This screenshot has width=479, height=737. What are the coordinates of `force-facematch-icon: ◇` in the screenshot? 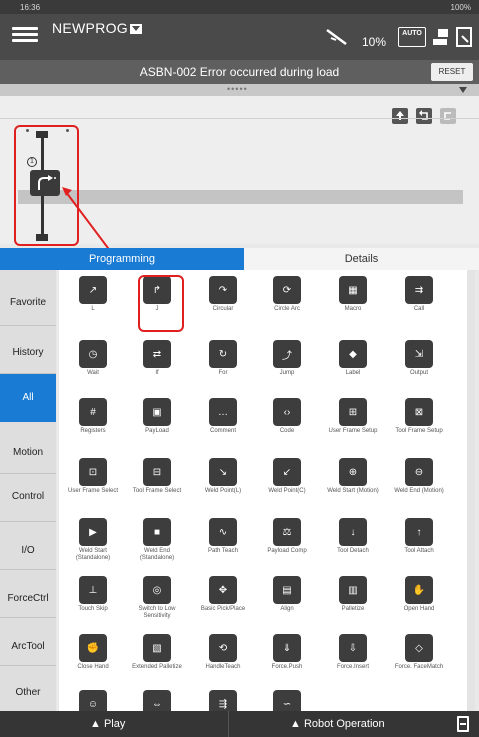 It's located at (419, 648).